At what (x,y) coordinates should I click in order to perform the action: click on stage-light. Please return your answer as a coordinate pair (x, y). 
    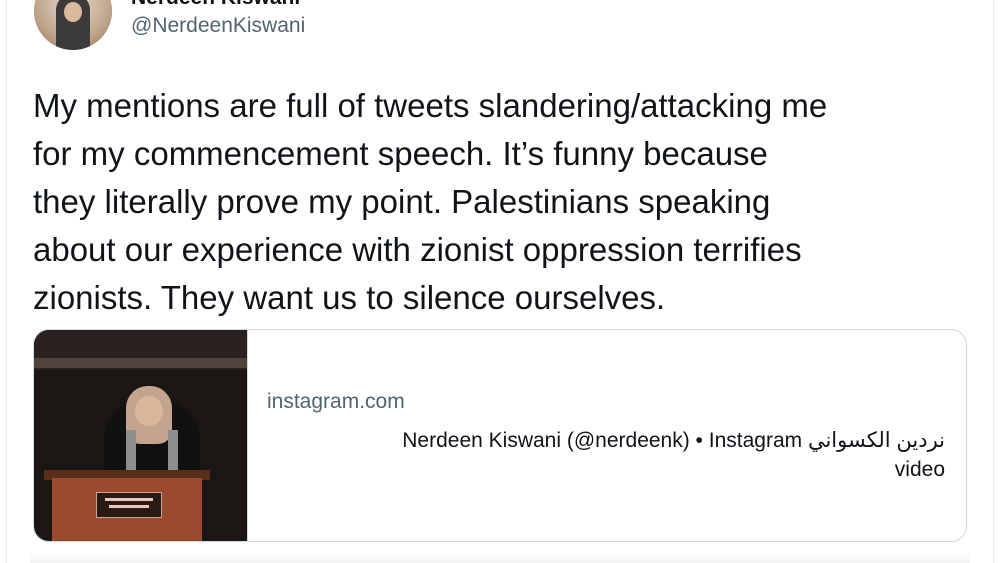
    Looking at the image, I should click on (140, 363).